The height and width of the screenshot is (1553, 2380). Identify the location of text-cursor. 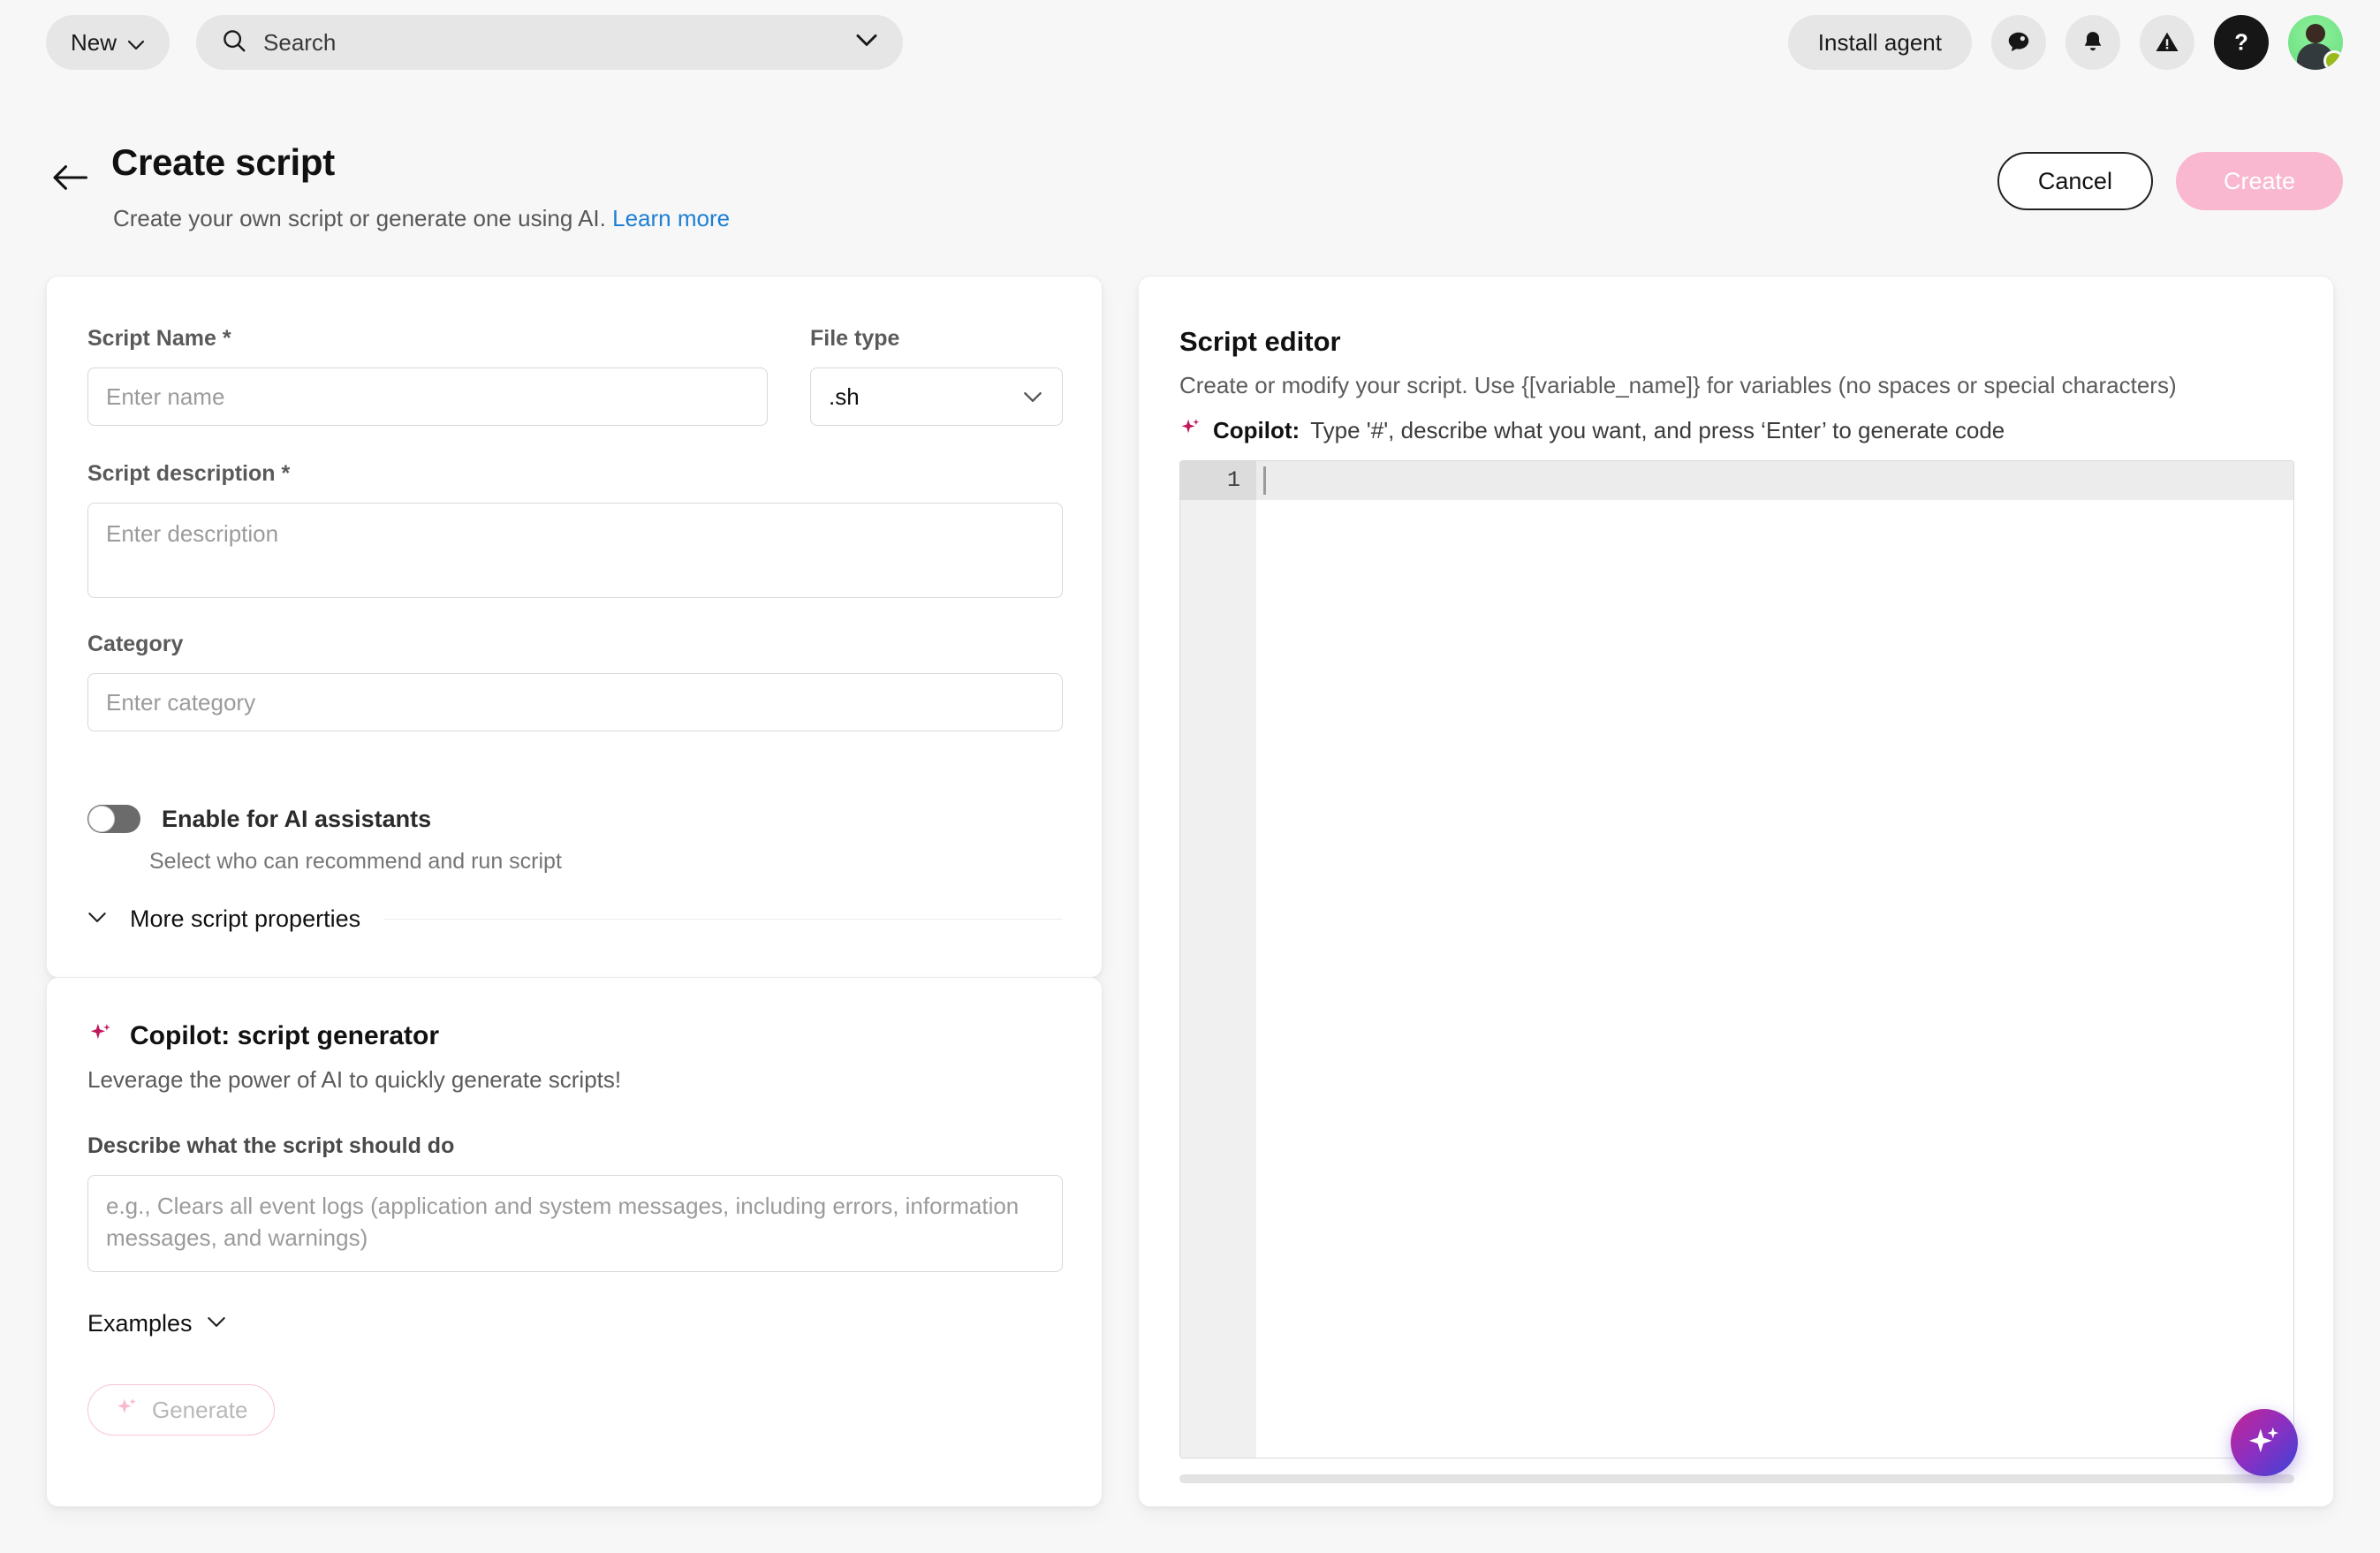
(1264, 481).